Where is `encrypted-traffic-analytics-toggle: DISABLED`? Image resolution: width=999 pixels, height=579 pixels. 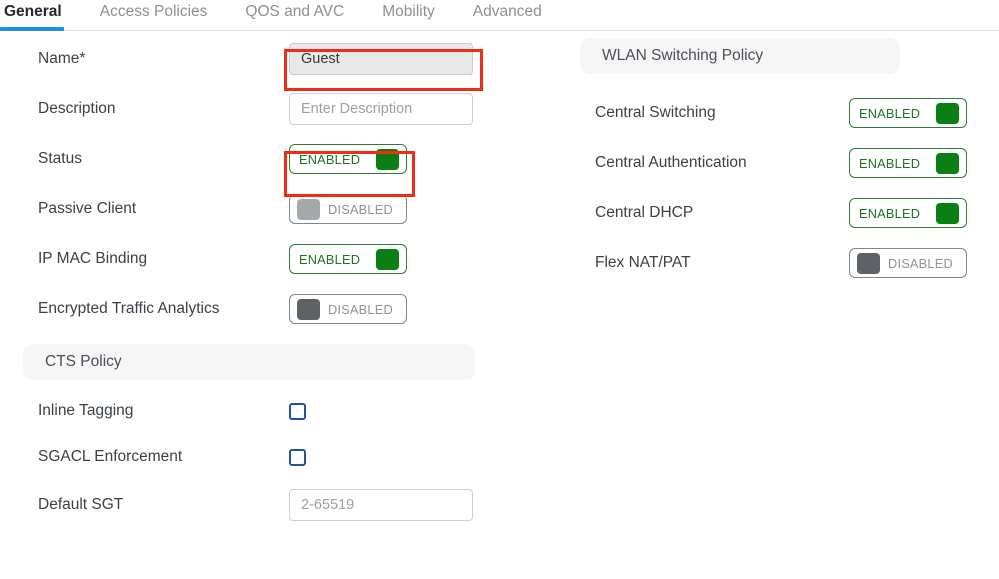 encrypted-traffic-analytics-toggle: DISABLED is located at coordinates (348, 309).